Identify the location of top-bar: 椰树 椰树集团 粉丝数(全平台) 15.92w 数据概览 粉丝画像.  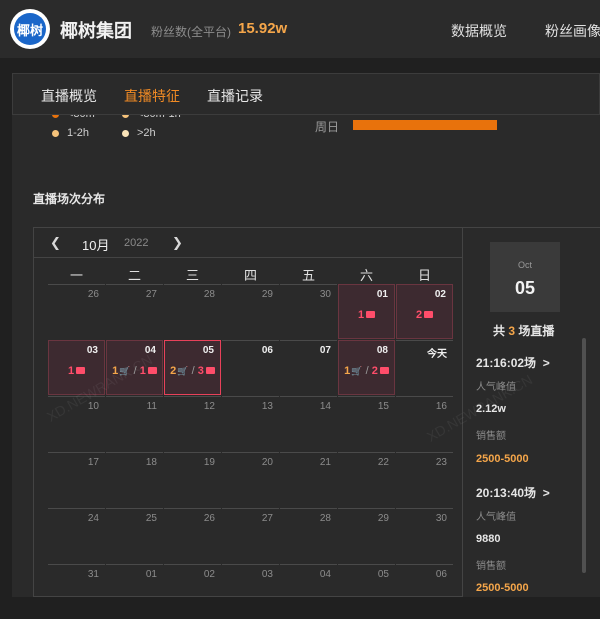
(300, 29).